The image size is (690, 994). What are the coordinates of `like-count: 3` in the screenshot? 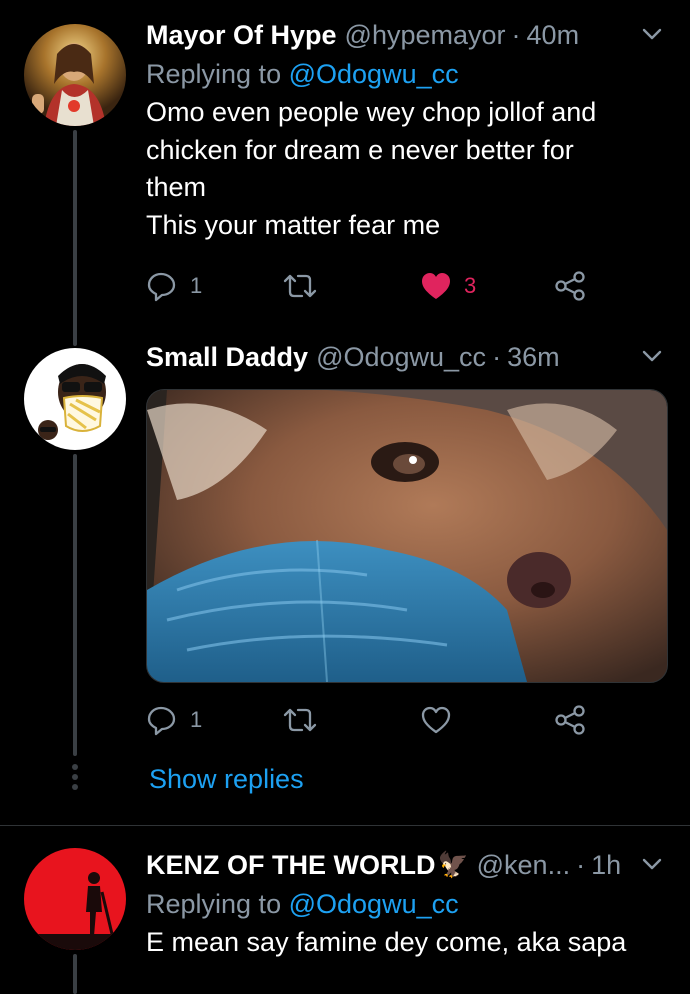 It's located at (470, 285).